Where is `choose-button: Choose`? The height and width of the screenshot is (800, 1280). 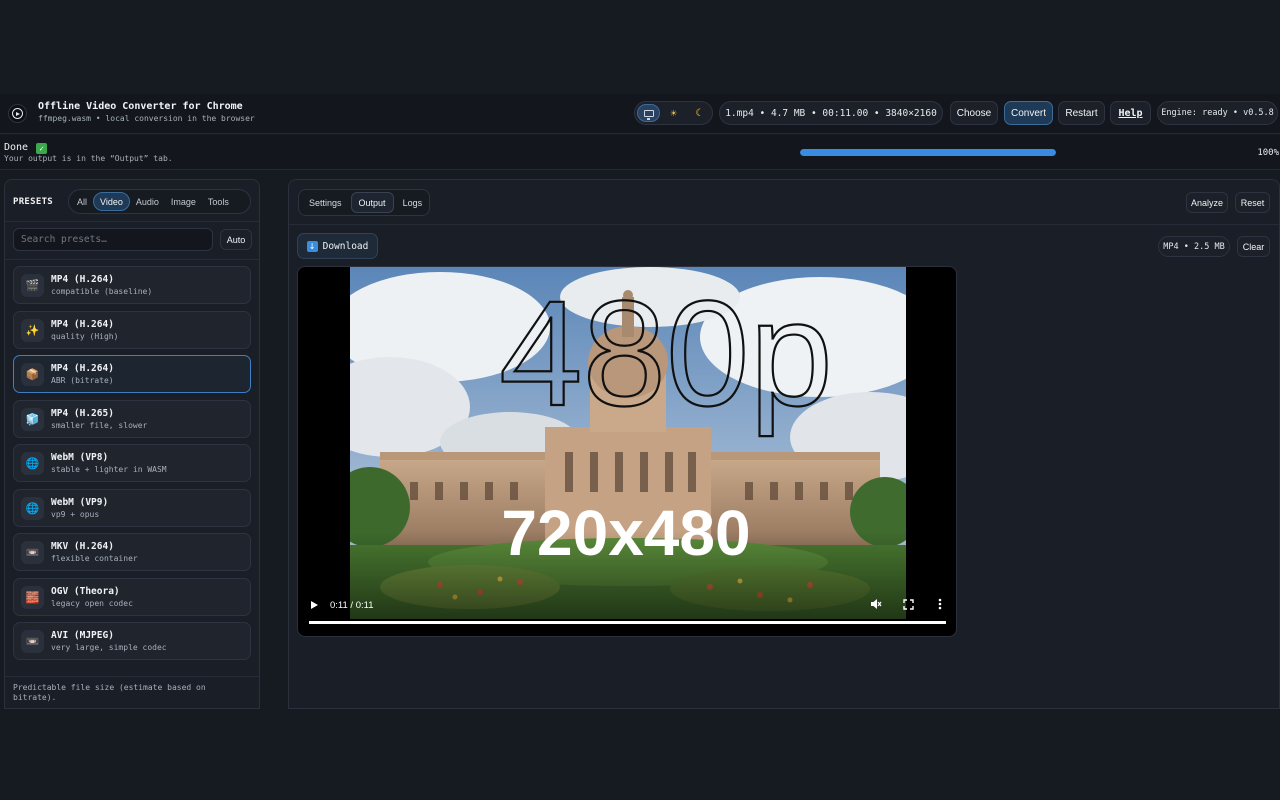
choose-button: Choose is located at coordinates (974, 113).